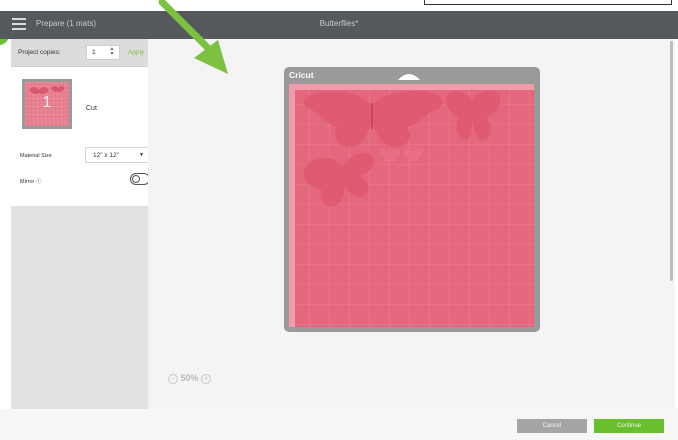 Image resolution: width=678 pixels, height=440 pixels. I want to click on annotation-arrow-icon, so click(193, 37).